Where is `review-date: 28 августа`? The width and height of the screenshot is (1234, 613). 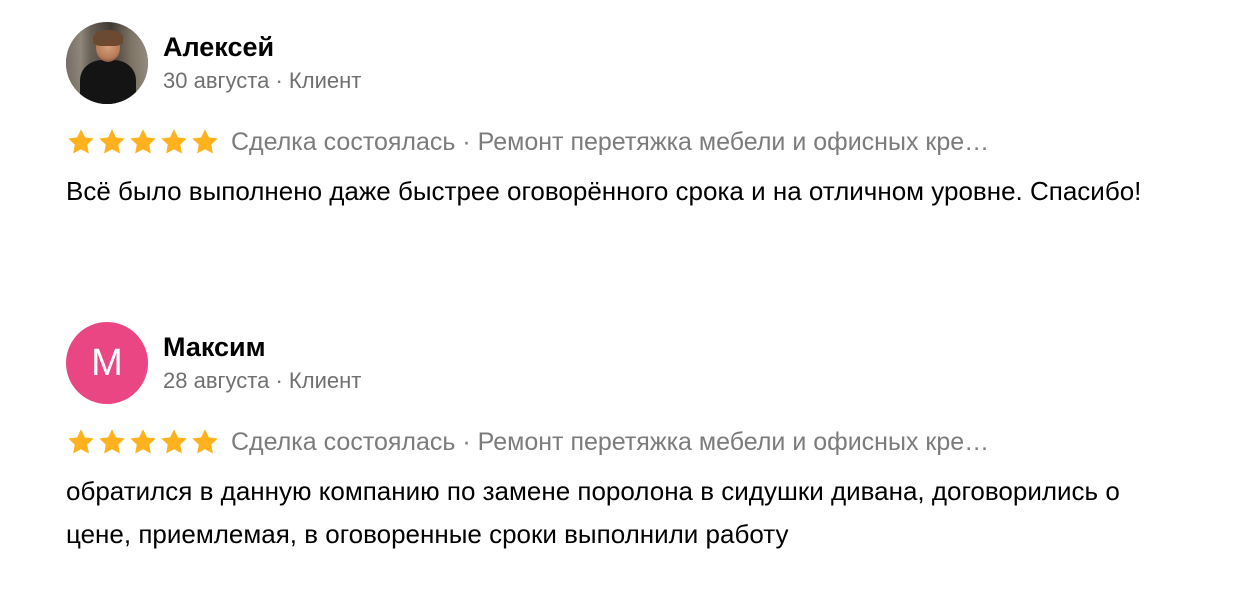 review-date: 28 августа is located at coordinates (216, 380).